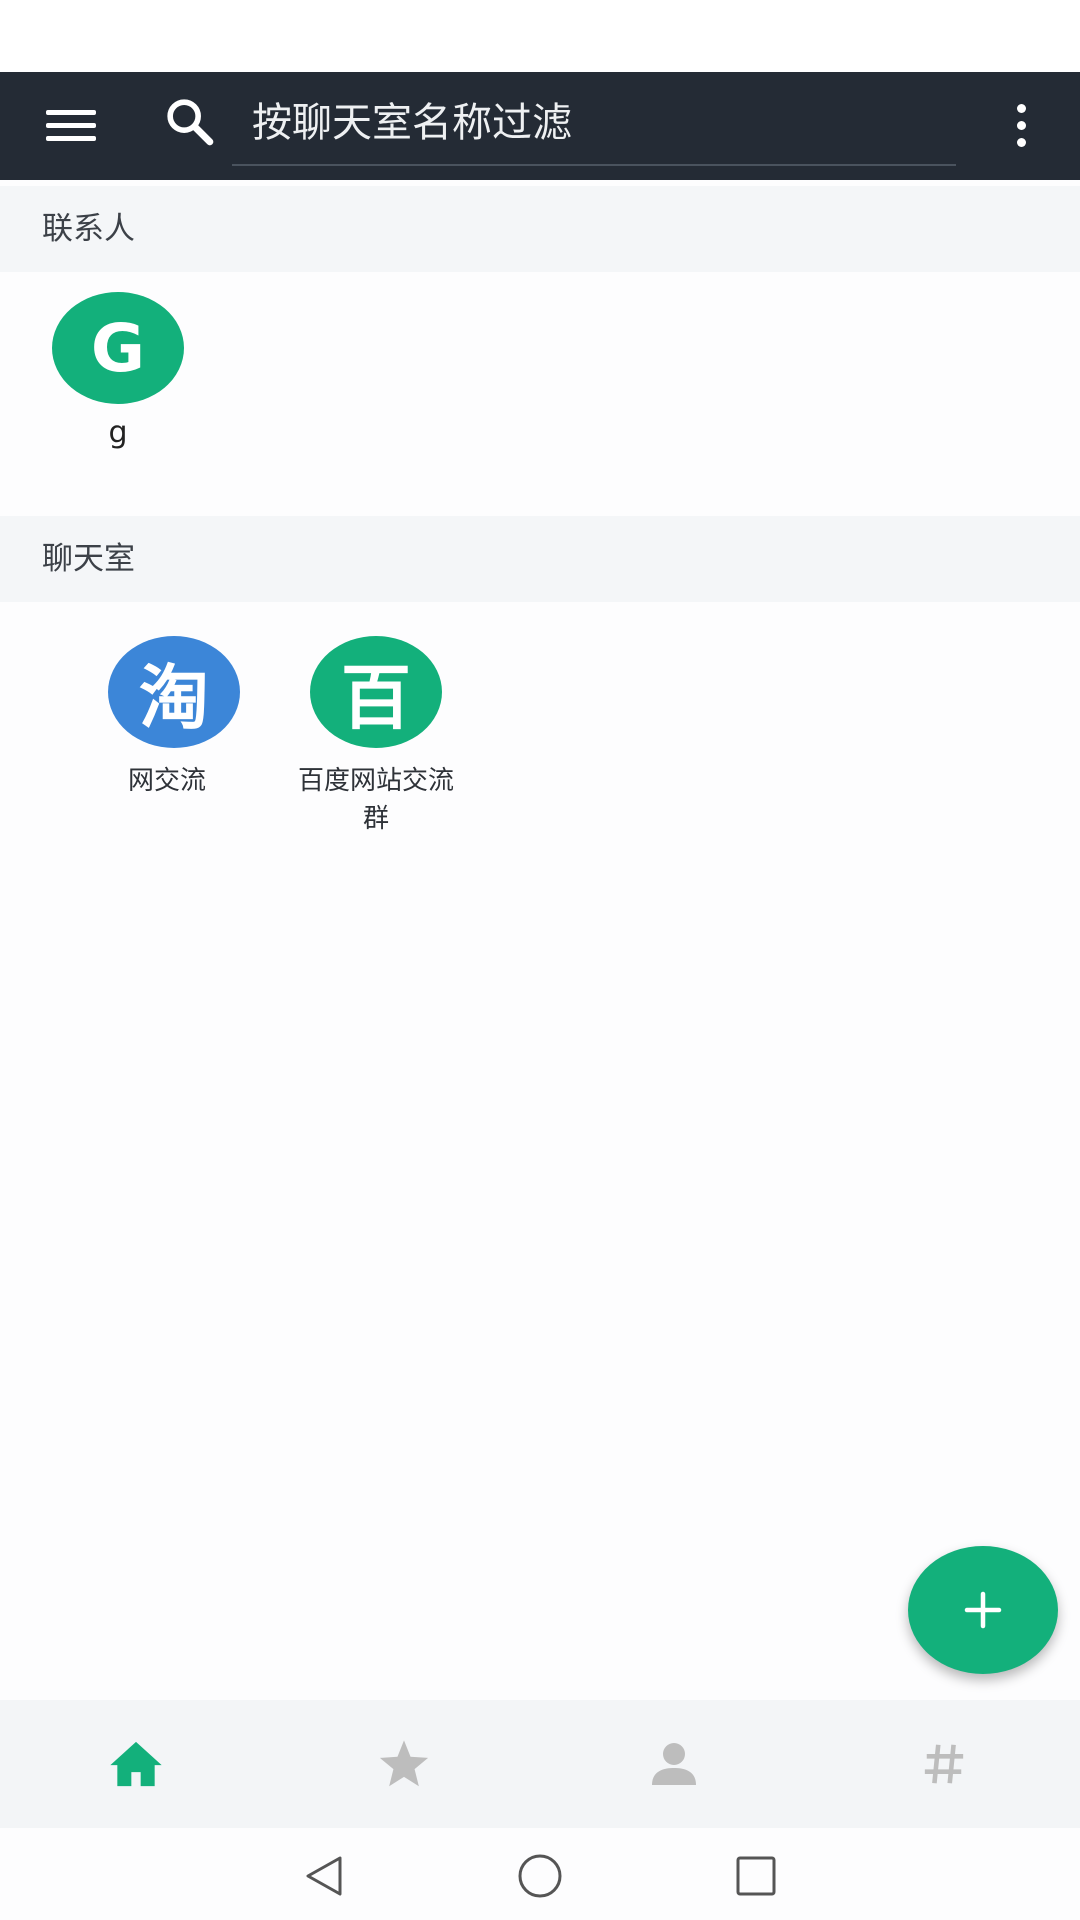 This screenshot has width=1080, height=1920. I want to click on bottom-navigation, so click(540, 1764).